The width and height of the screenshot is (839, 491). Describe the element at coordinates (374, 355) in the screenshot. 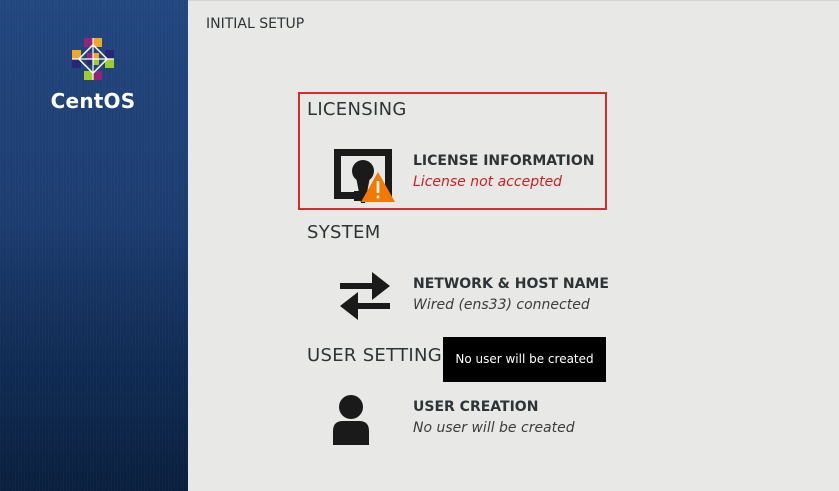

I see `category-user-settings: USER SETTING` at that location.